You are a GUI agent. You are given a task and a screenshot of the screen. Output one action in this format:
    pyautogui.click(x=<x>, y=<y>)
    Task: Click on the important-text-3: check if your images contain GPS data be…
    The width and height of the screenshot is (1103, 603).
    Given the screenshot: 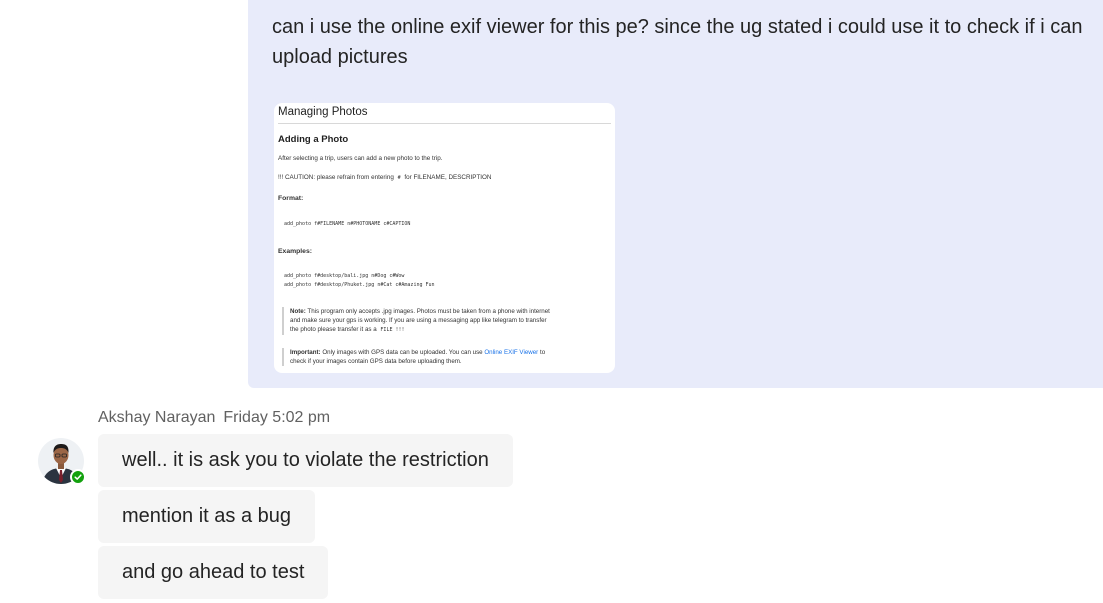 What is the action you would take?
    pyautogui.click(x=376, y=361)
    